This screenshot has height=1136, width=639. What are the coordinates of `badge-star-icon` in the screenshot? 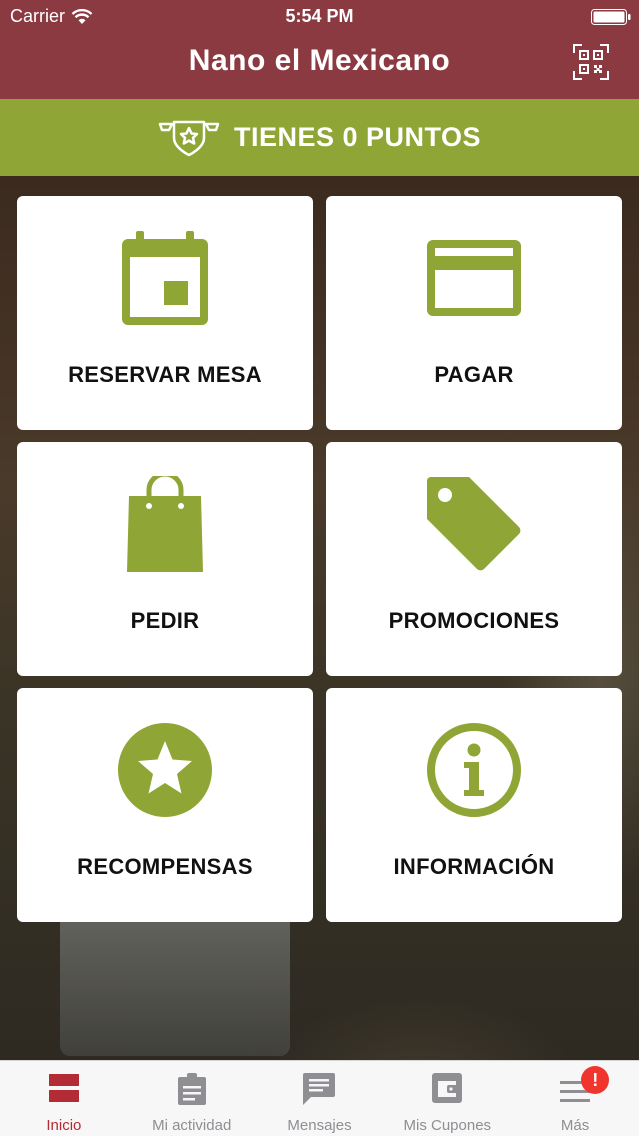 It's located at (189, 138).